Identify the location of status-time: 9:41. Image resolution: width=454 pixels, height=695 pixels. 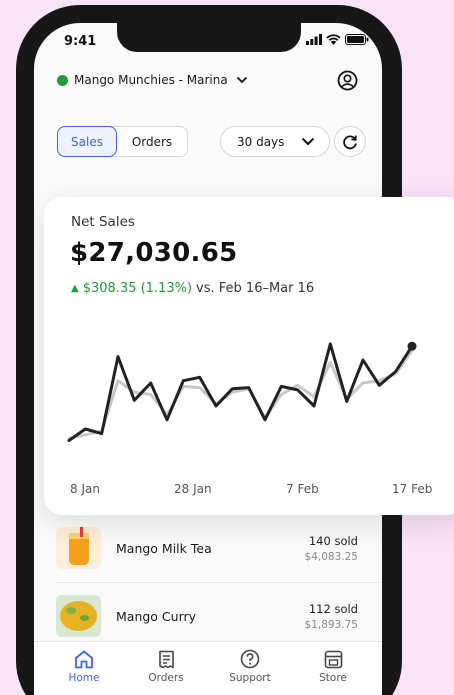
(80, 41).